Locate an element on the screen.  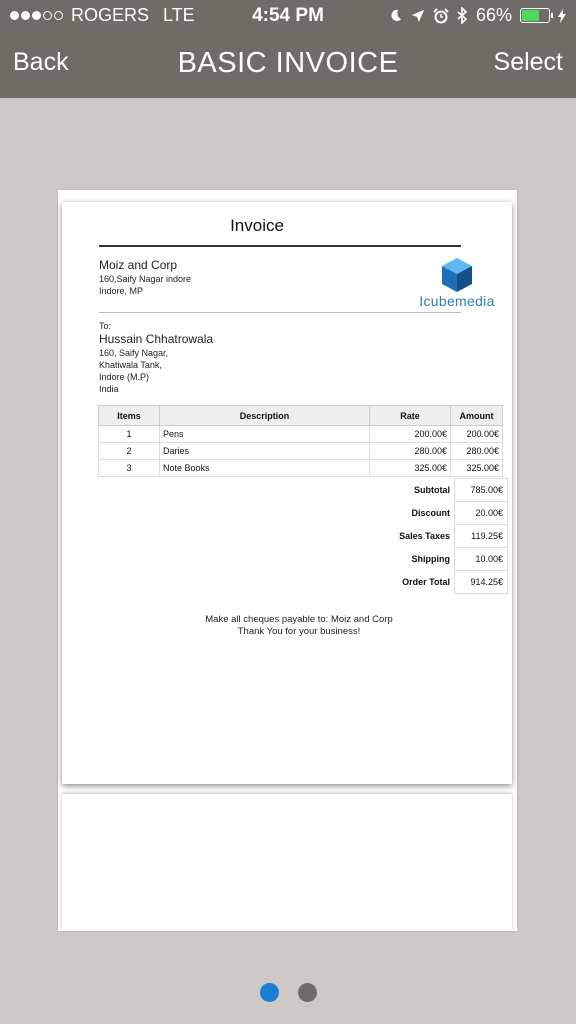
sender-name: Moiz and Corp is located at coordinates (138, 265).